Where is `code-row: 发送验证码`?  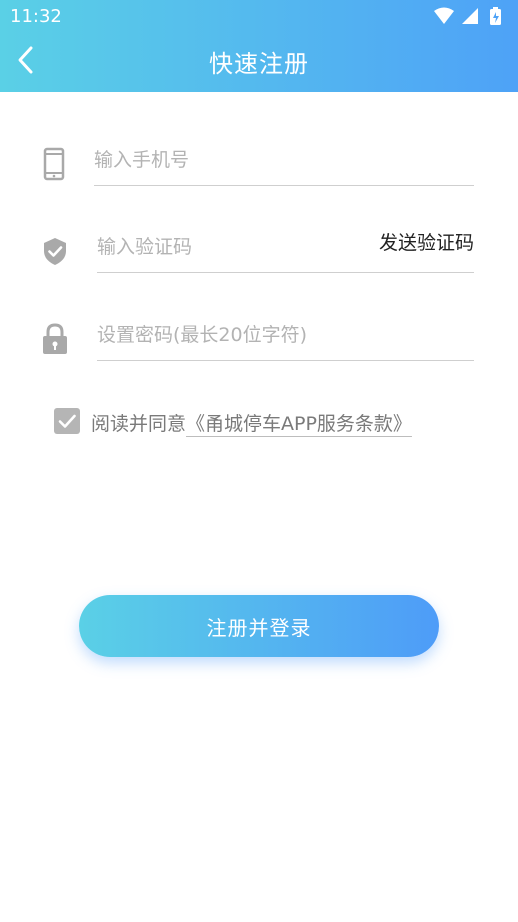 code-row: 发送验证码 is located at coordinates (259, 252).